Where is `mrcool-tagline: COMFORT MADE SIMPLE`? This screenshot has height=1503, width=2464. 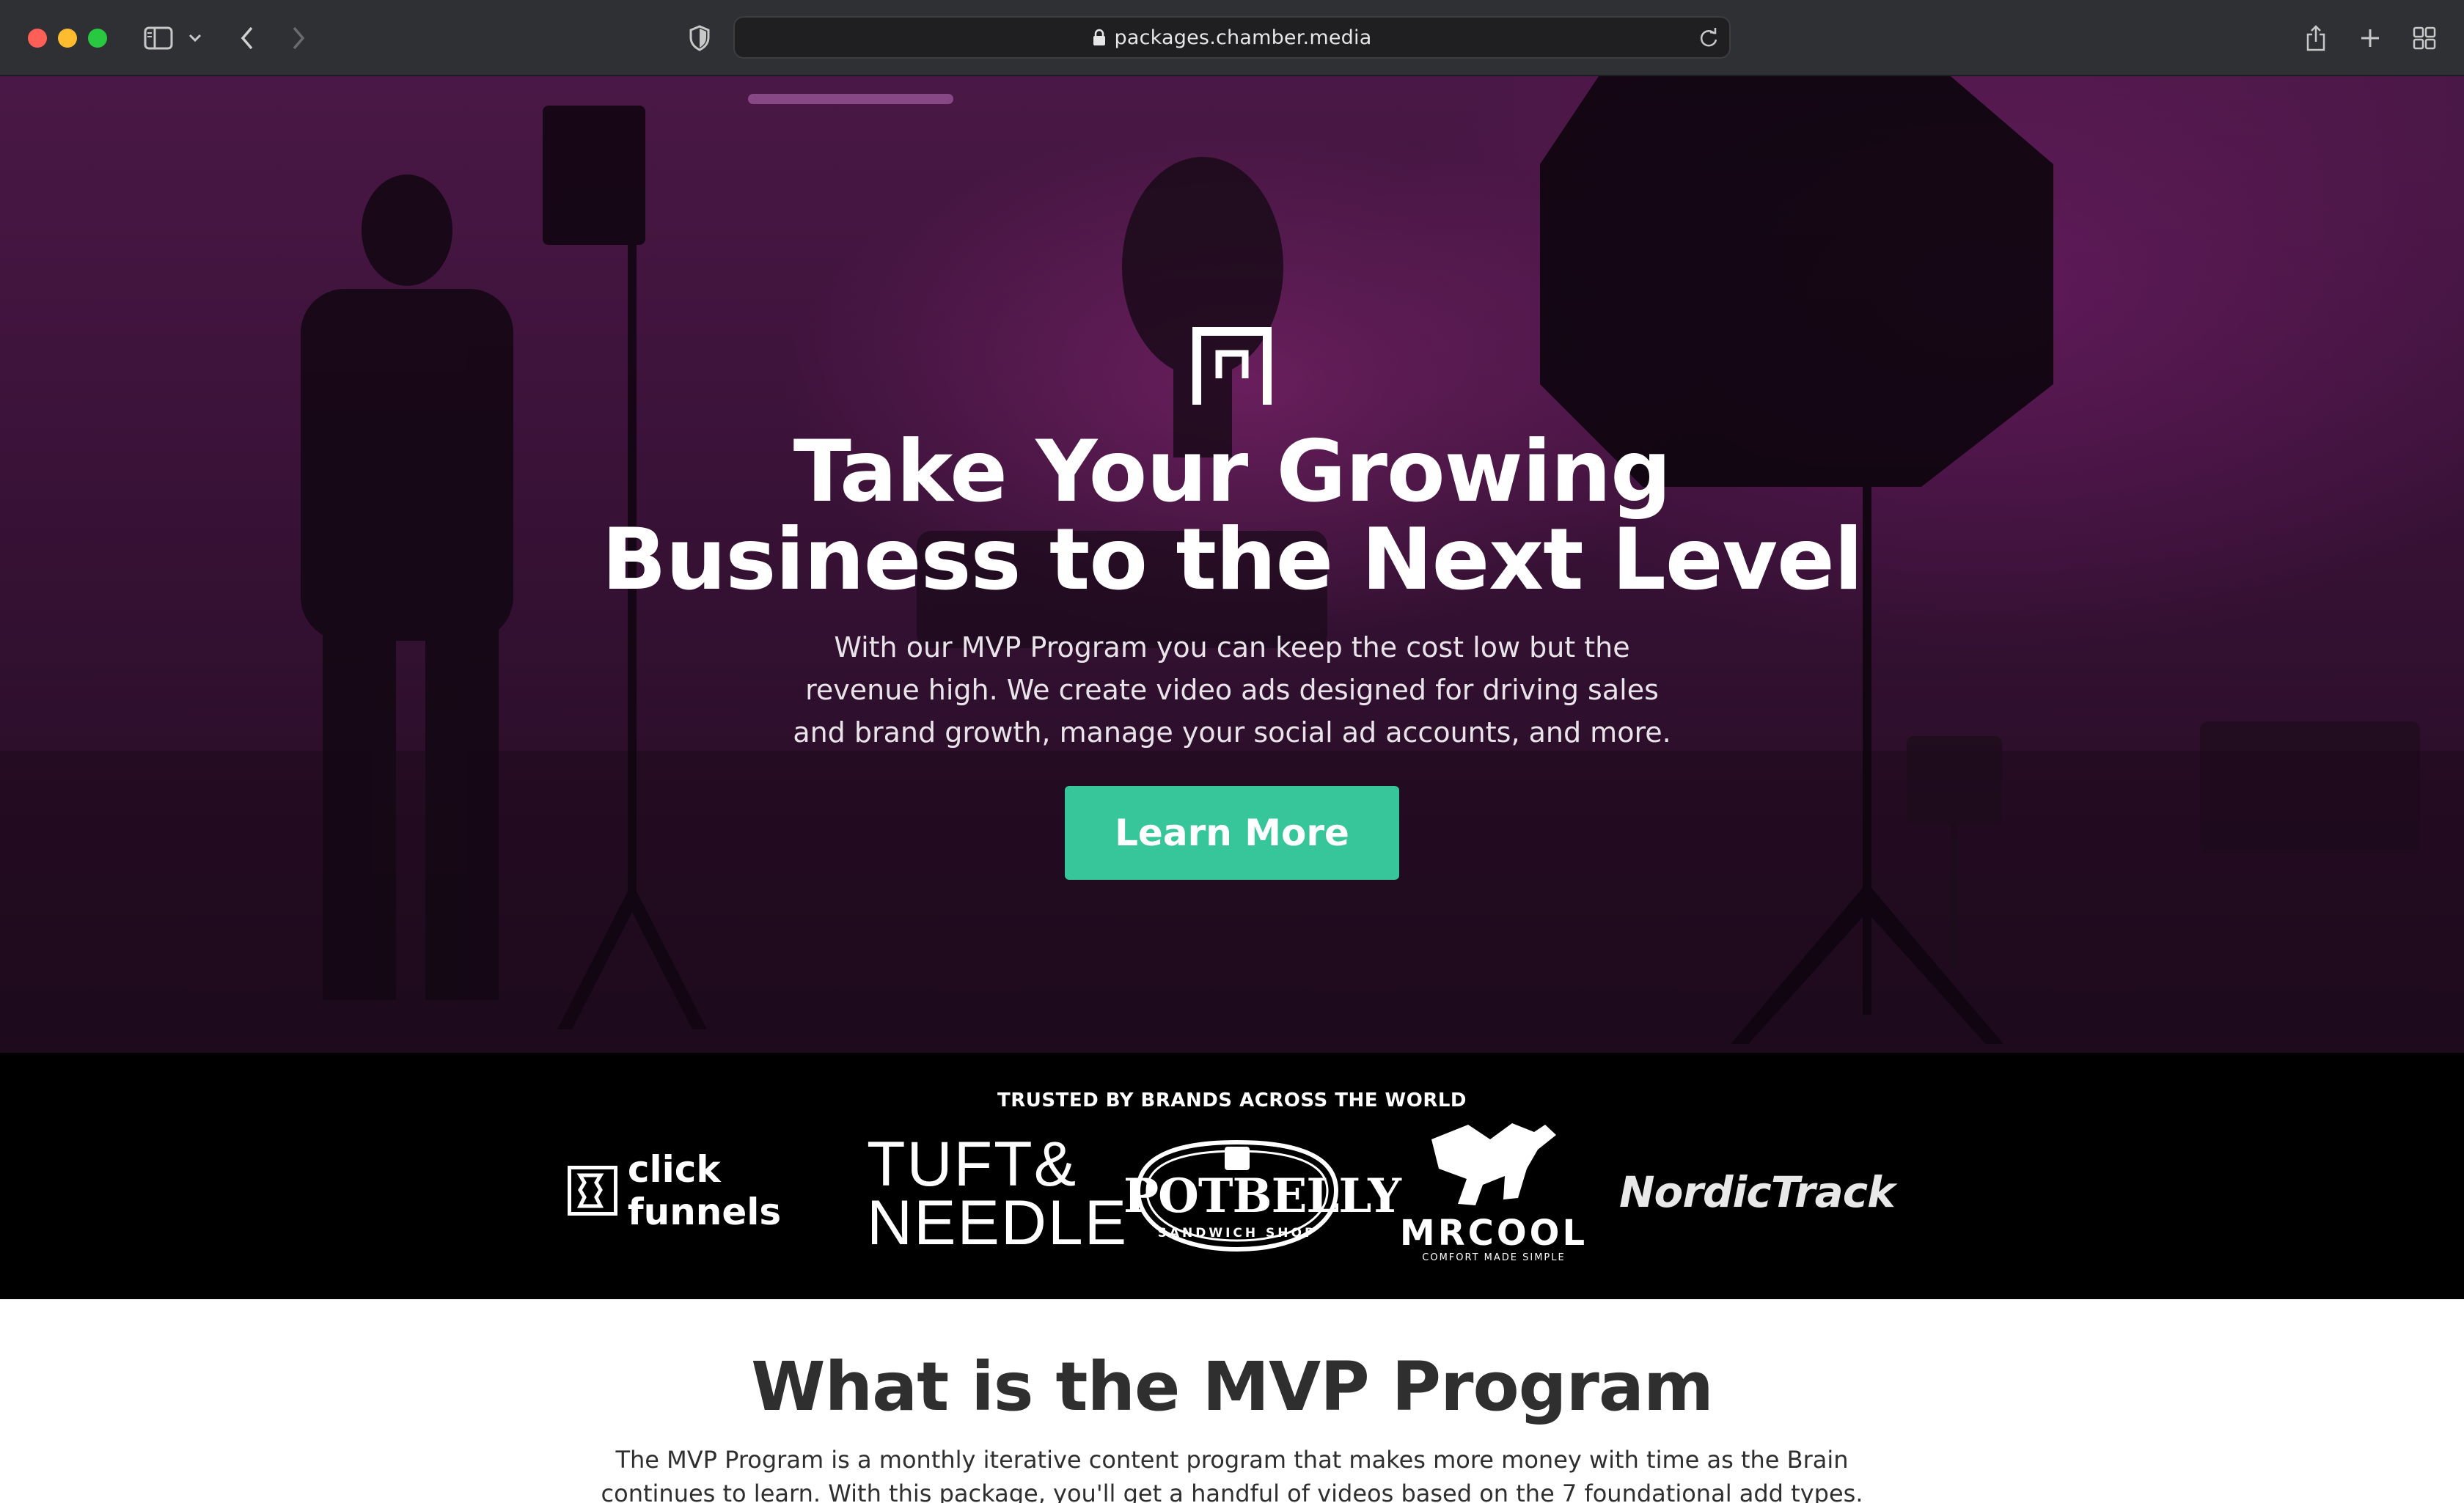 mrcool-tagline: COMFORT MADE SIMPLE is located at coordinates (1494, 1257).